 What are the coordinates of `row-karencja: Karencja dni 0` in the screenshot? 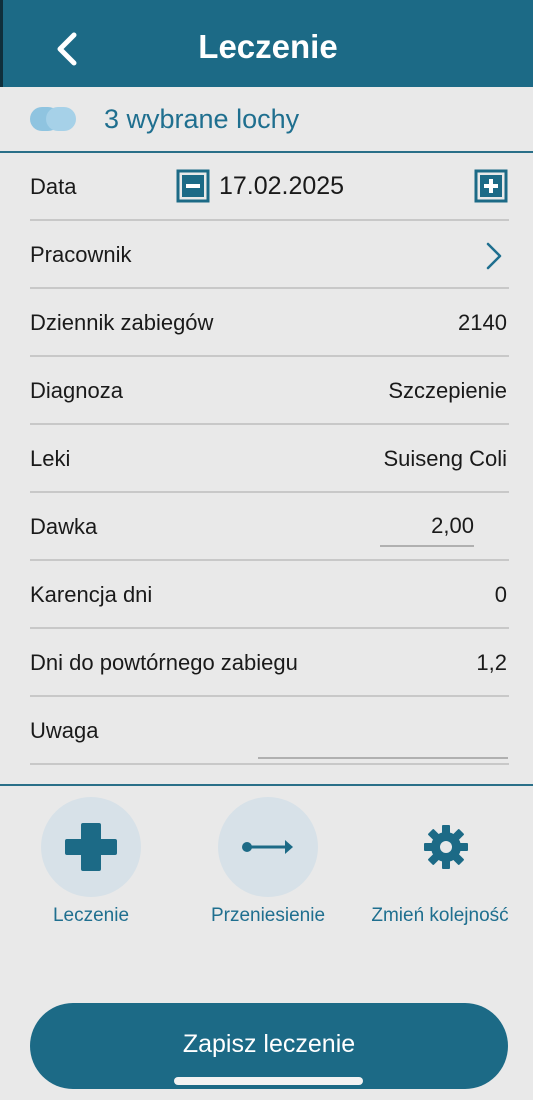 It's located at (266, 595).